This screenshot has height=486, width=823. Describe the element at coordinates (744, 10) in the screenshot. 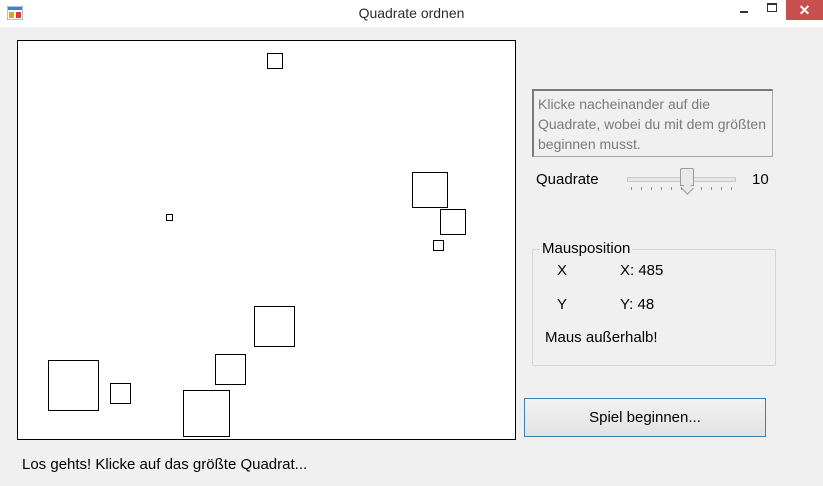

I see `minimize-button` at that location.